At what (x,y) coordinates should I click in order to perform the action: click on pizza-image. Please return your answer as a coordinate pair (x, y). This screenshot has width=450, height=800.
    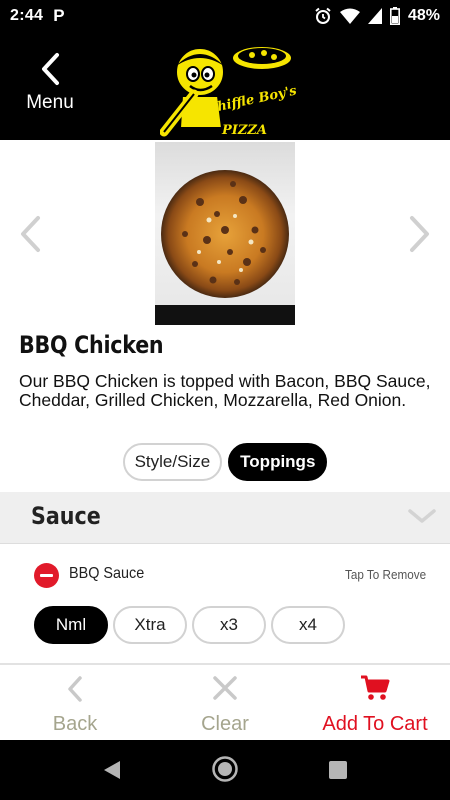
    Looking at the image, I should click on (225, 247).